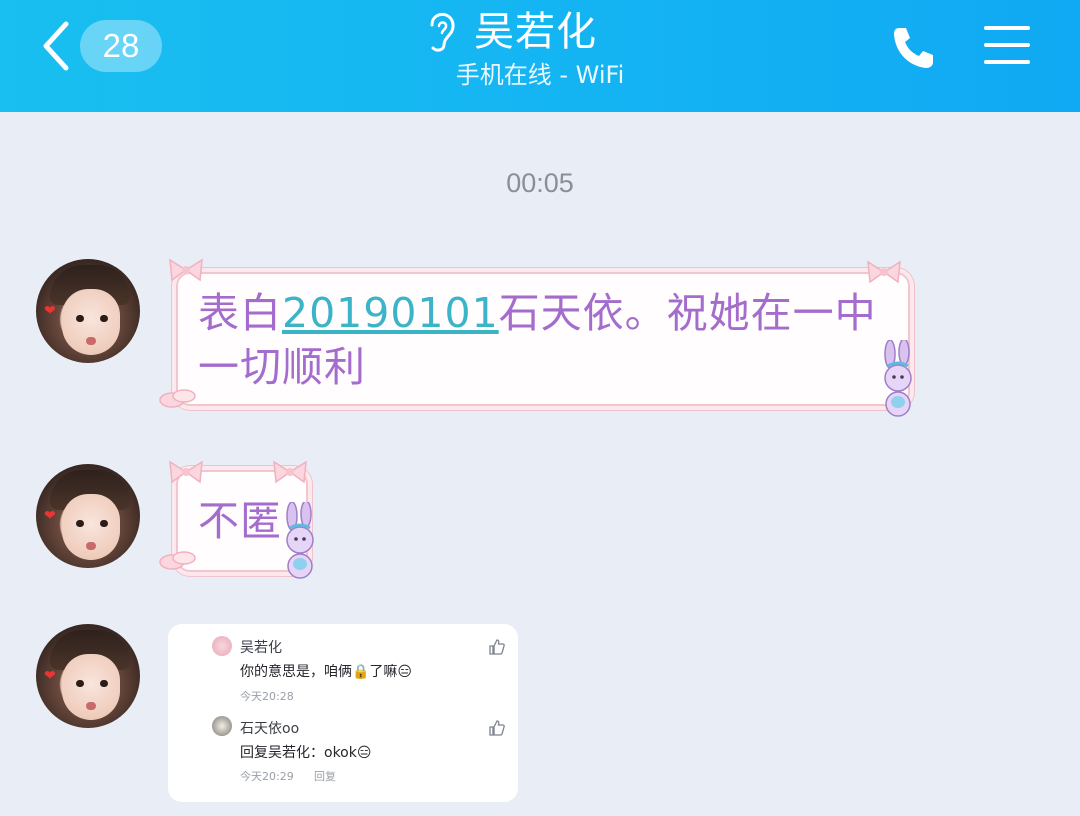 The width and height of the screenshot is (1080, 816). What do you see at coordinates (537, 313) in the screenshot?
I see `message-text: 表白20190101石天依。祝她在一中` at bounding box center [537, 313].